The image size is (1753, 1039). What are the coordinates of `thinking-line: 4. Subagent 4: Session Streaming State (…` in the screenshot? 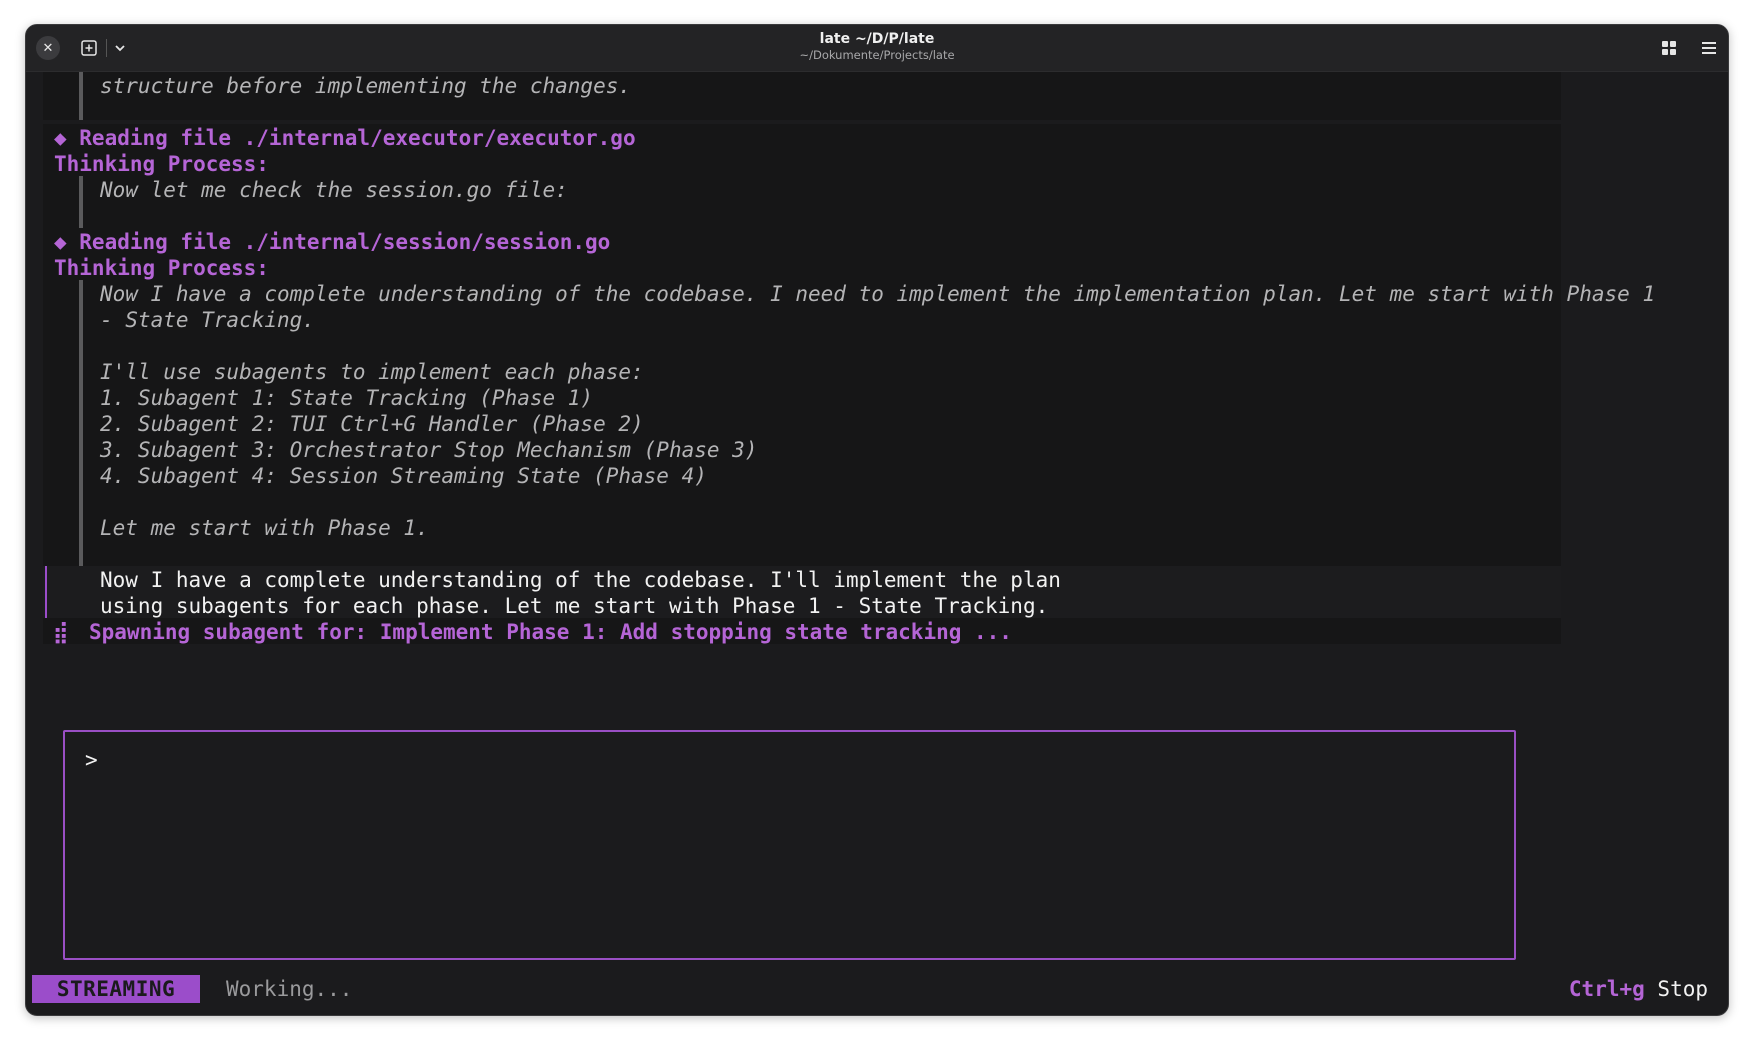 It's located at (403, 476).